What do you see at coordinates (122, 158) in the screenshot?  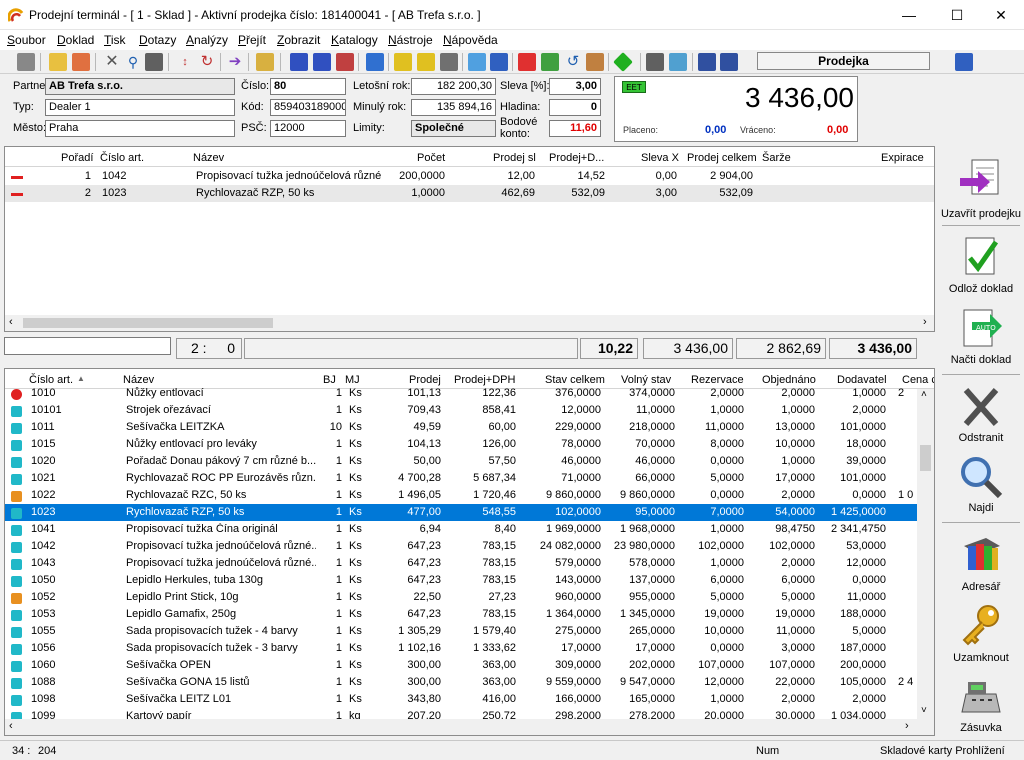 I see `col-cislo: Číslo art.` at bounding box center [122, 158].